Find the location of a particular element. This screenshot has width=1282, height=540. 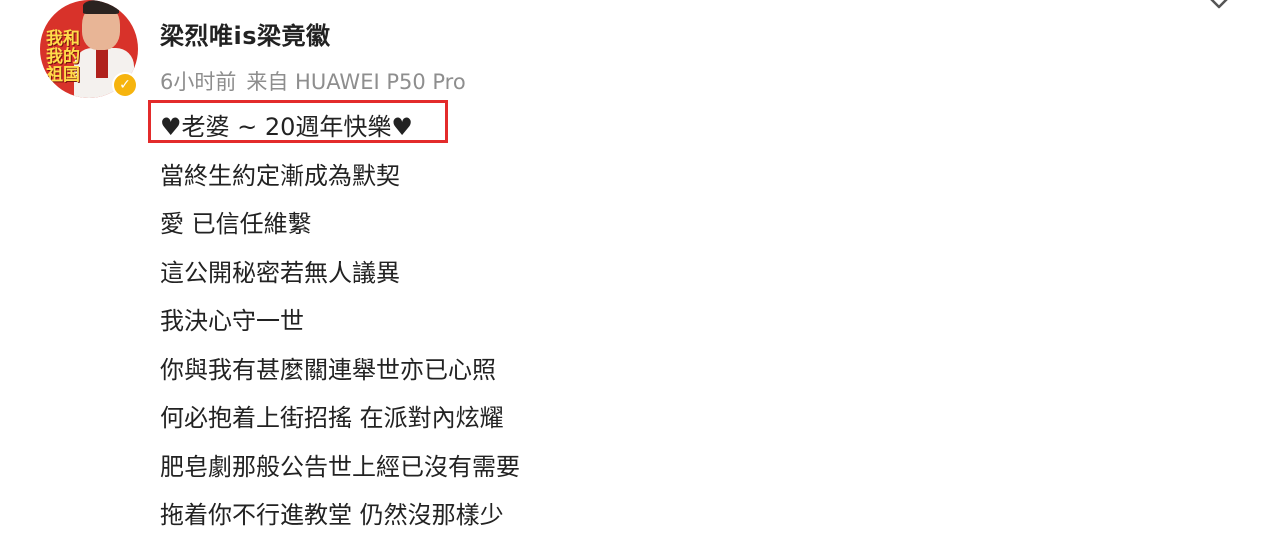

more-options-button is located at coordinates (1219, 7).